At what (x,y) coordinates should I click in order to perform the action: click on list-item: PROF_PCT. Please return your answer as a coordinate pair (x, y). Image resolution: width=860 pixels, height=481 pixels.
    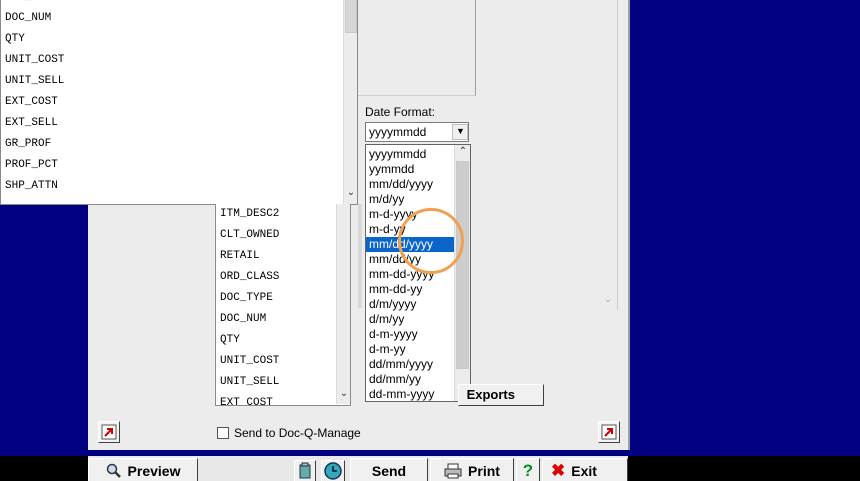
    Looking at the image, I should click on (172, 165).